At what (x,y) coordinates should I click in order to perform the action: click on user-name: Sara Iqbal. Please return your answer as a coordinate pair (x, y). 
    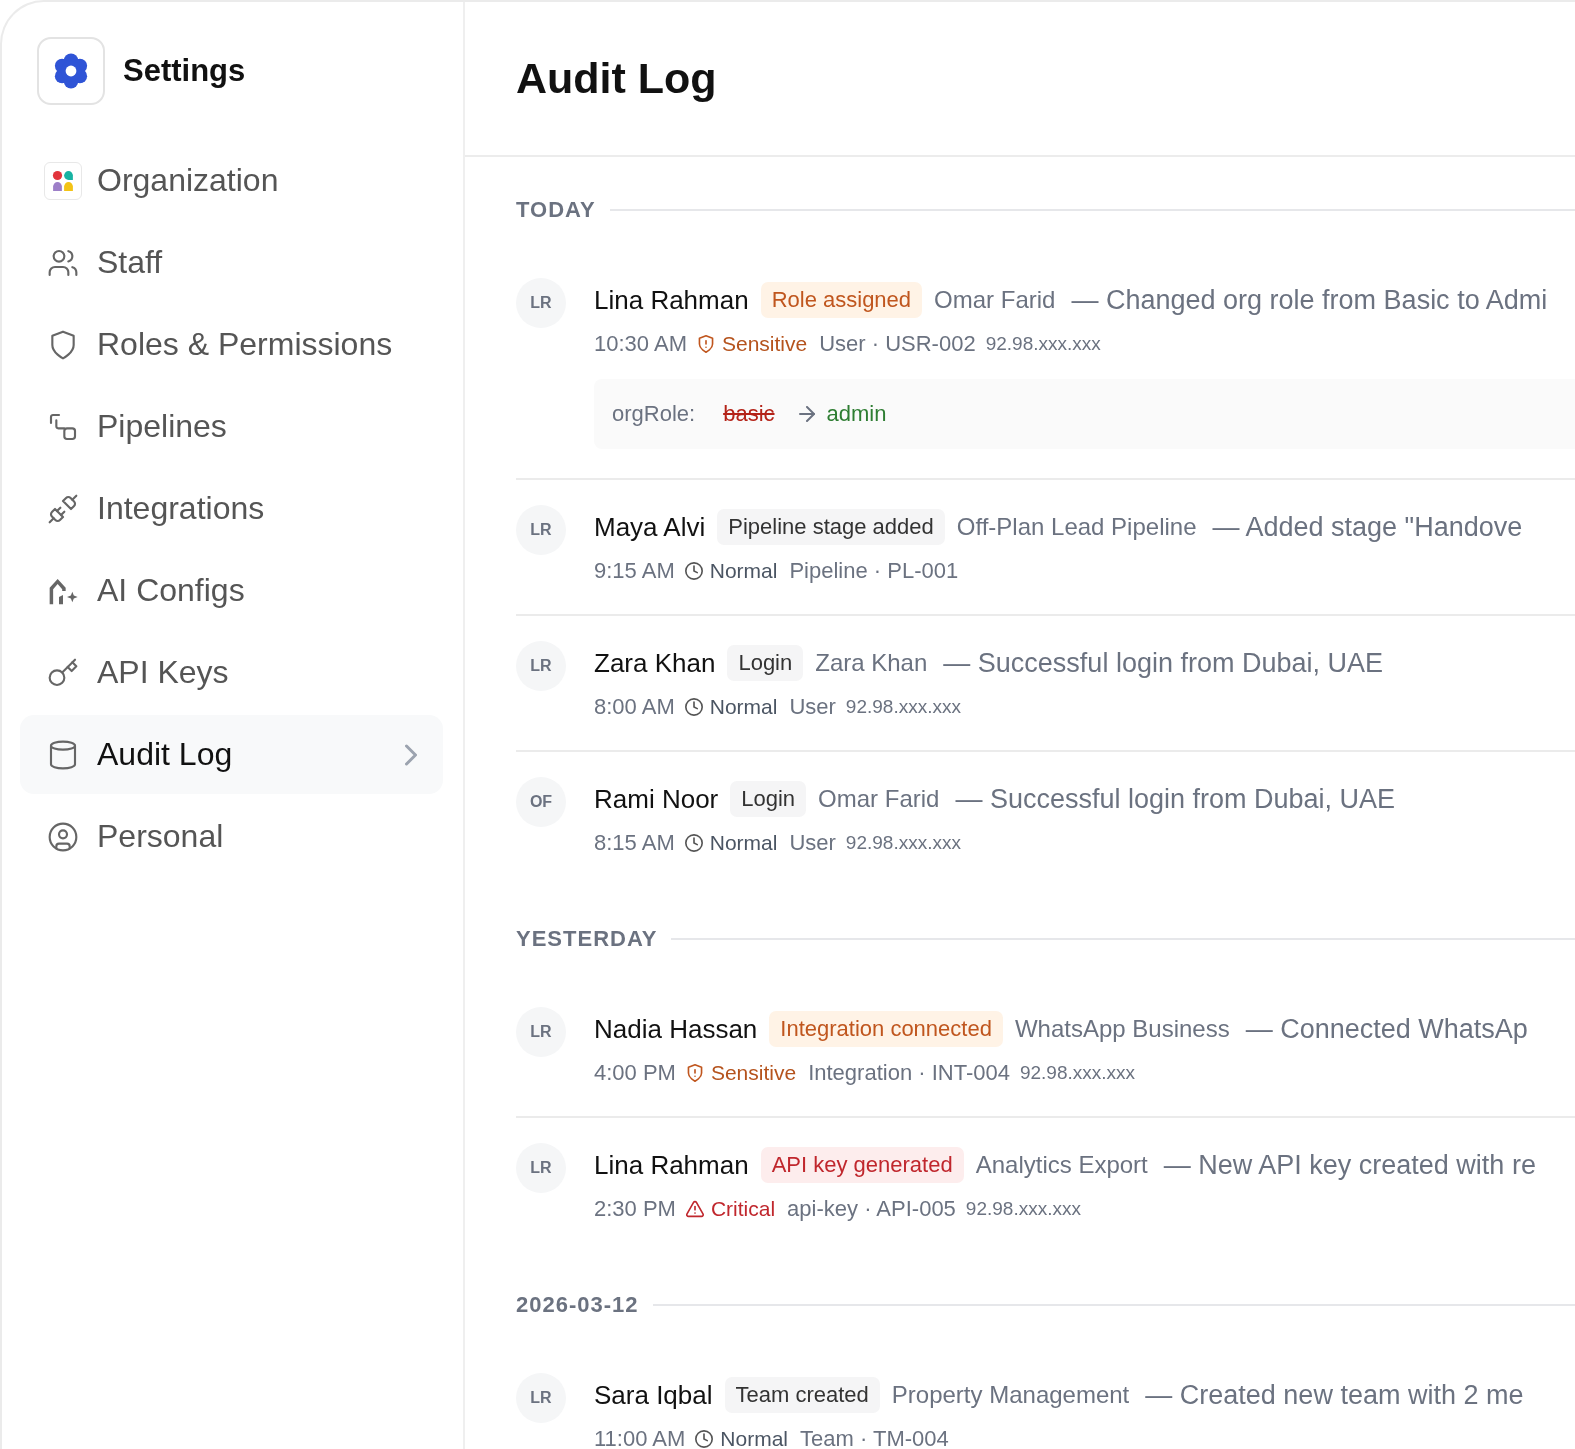
    Looking at the image, I should click on (653, 1395).